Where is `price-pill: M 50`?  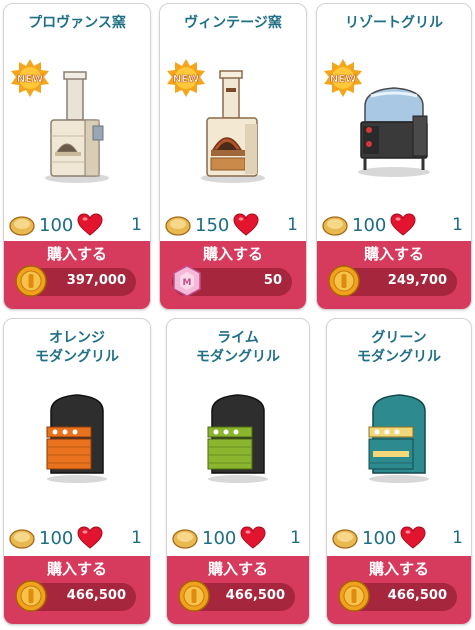 price-pill: M 50 is located at coordinates (232, 281).